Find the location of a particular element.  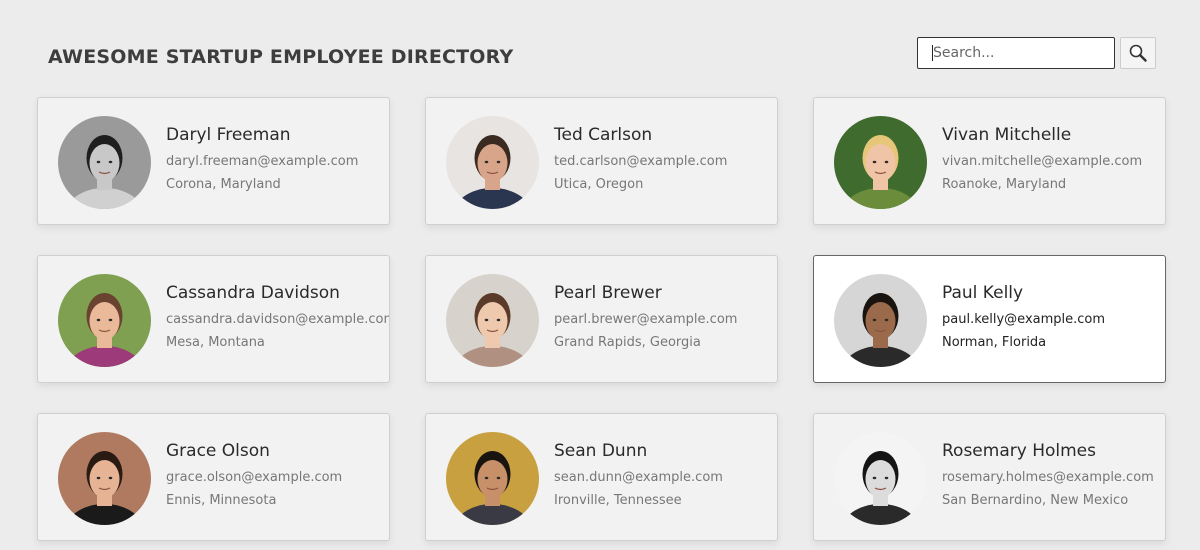

employee-email: grace.olson@example.com is located at coordinates (254, 477).